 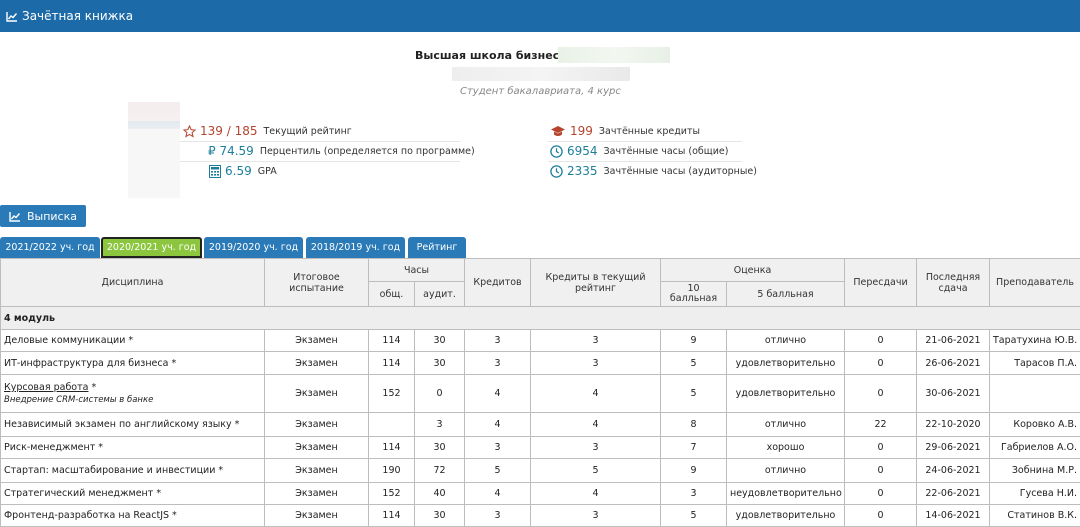 I want to click on stat-rating-value: 139 / 185, so click(x=228, y=131).